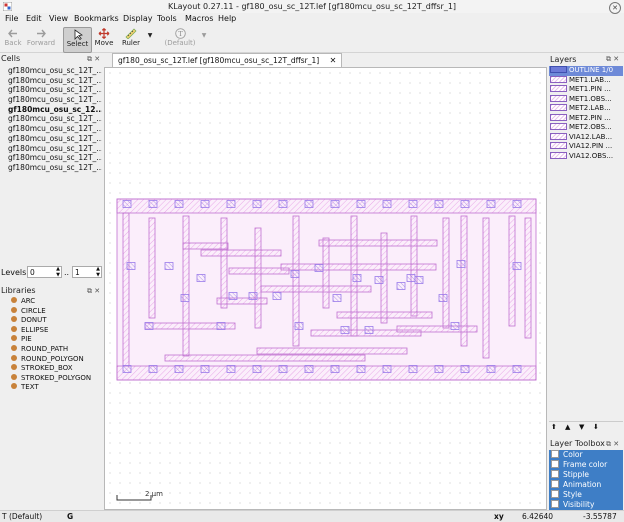 The width and height of the screenshot is (624, 522). I want to click on libraries-dock-buttons: ⧉ ✕, so click(93, 291).